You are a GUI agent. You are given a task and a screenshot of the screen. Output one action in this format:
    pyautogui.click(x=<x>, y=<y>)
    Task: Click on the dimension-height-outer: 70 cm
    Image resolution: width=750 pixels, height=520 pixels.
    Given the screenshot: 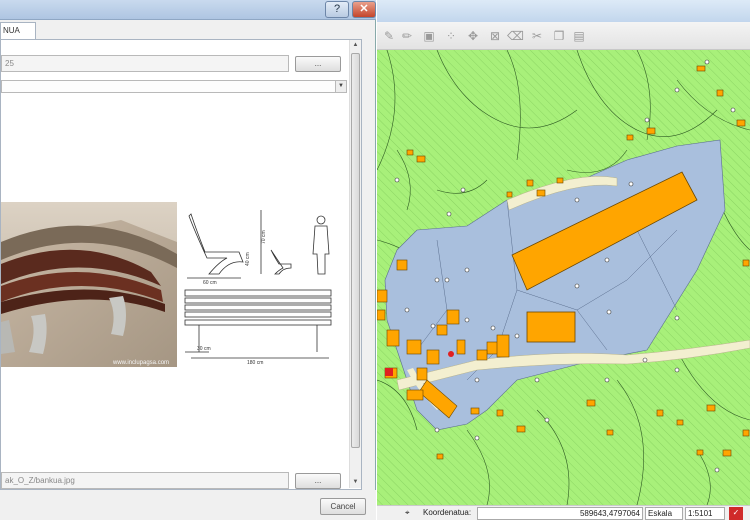 What is the action you would take?
    pyautogui.click(x=264, y=237)
    